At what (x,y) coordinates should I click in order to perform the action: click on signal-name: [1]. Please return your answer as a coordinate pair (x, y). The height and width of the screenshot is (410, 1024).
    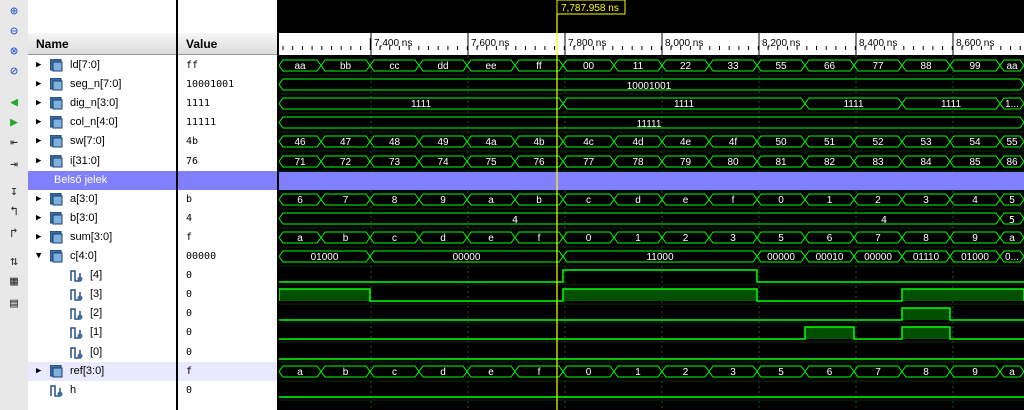
    Looking at the image, I should click on (96, 332).